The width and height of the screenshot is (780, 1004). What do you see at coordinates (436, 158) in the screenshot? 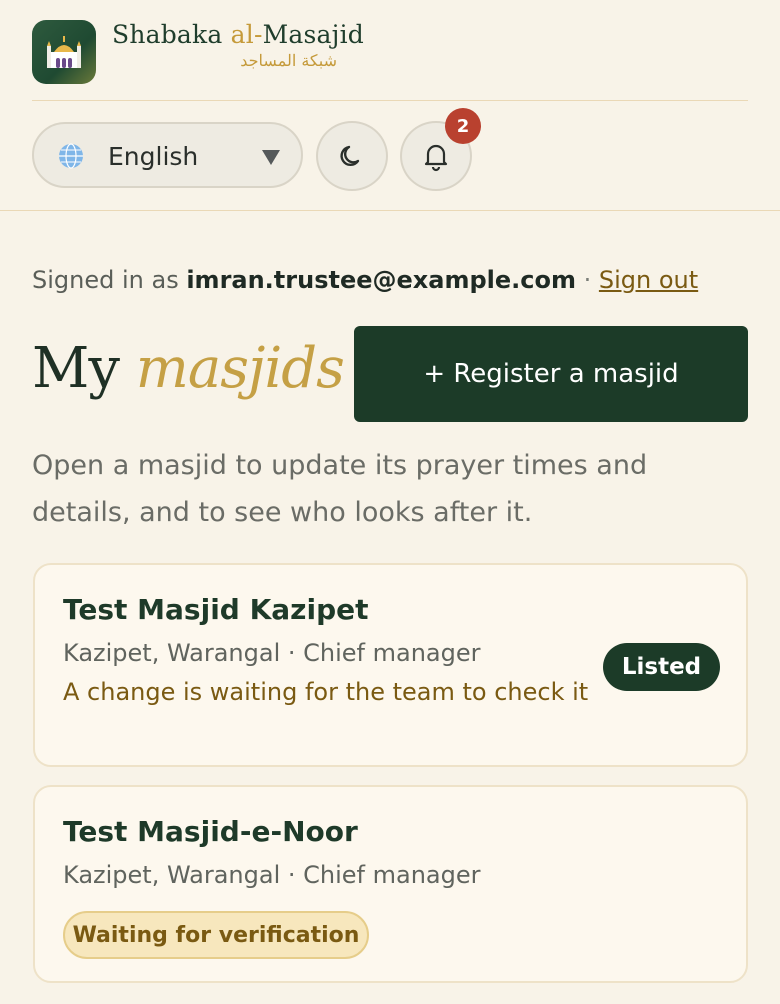
I see `bell-icon` at bounding box center [436, 158].